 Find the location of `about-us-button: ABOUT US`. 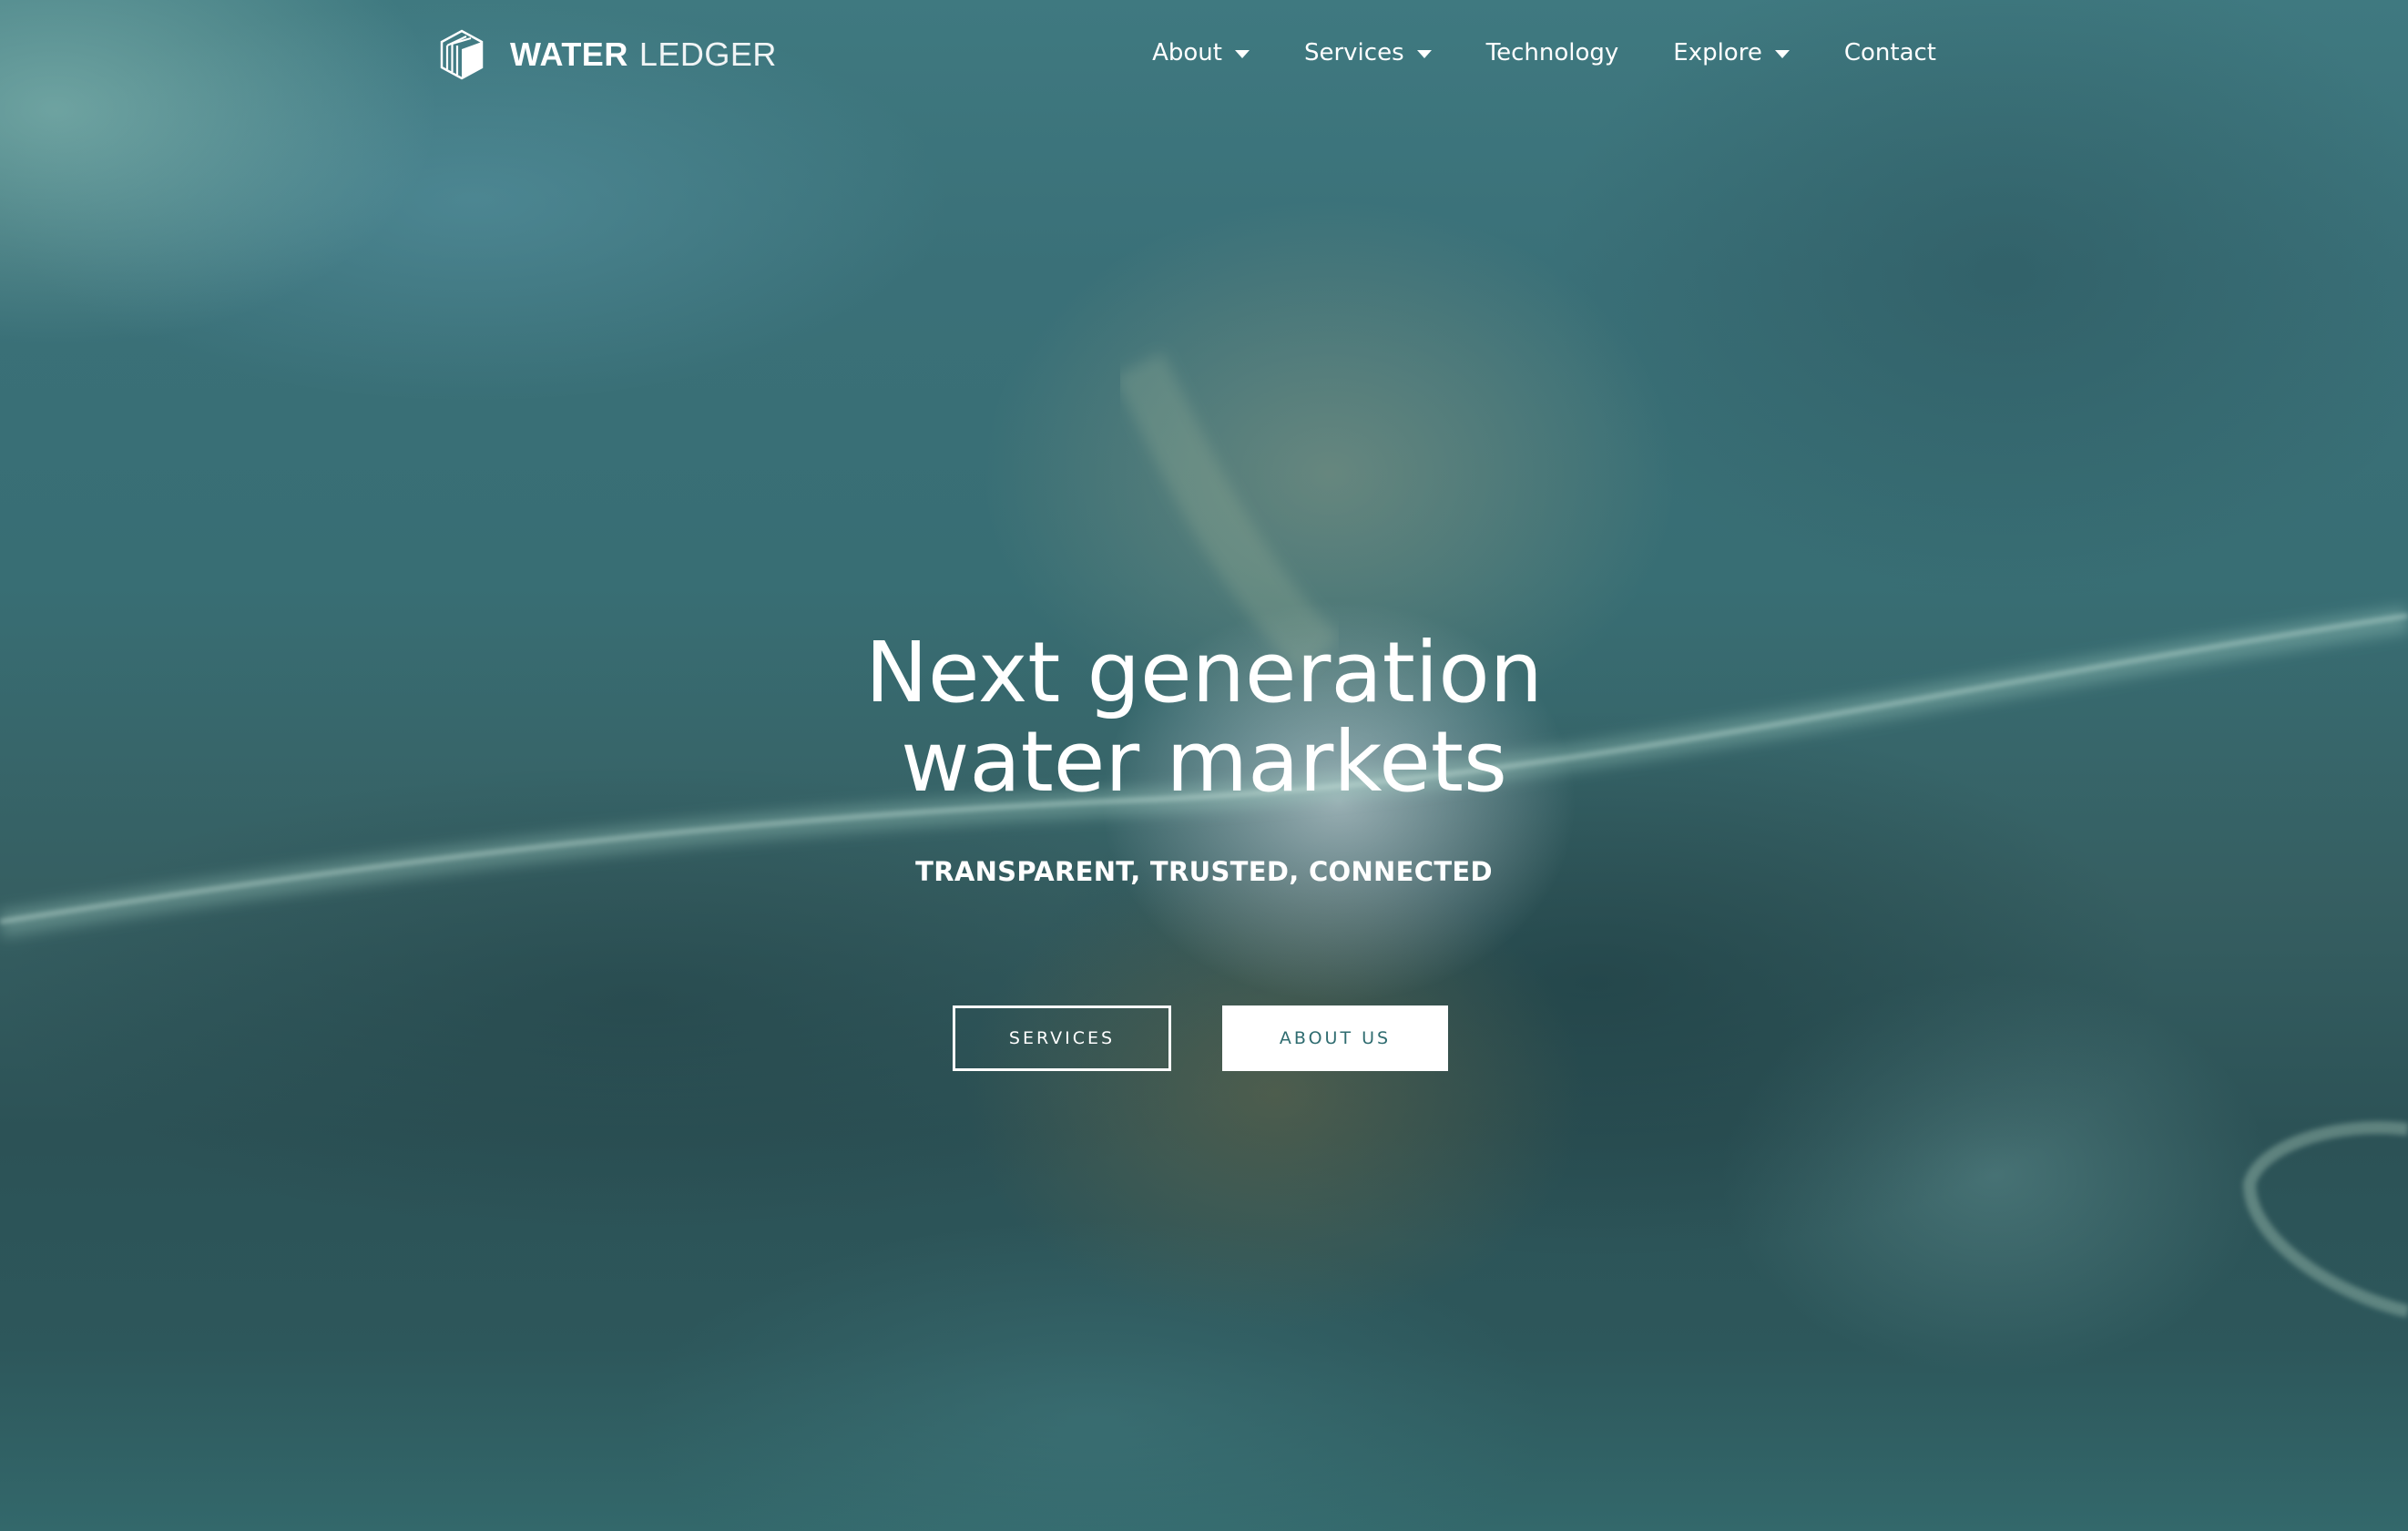

about-us-button: ABOUT US is located at coordinates (1335, 1038).